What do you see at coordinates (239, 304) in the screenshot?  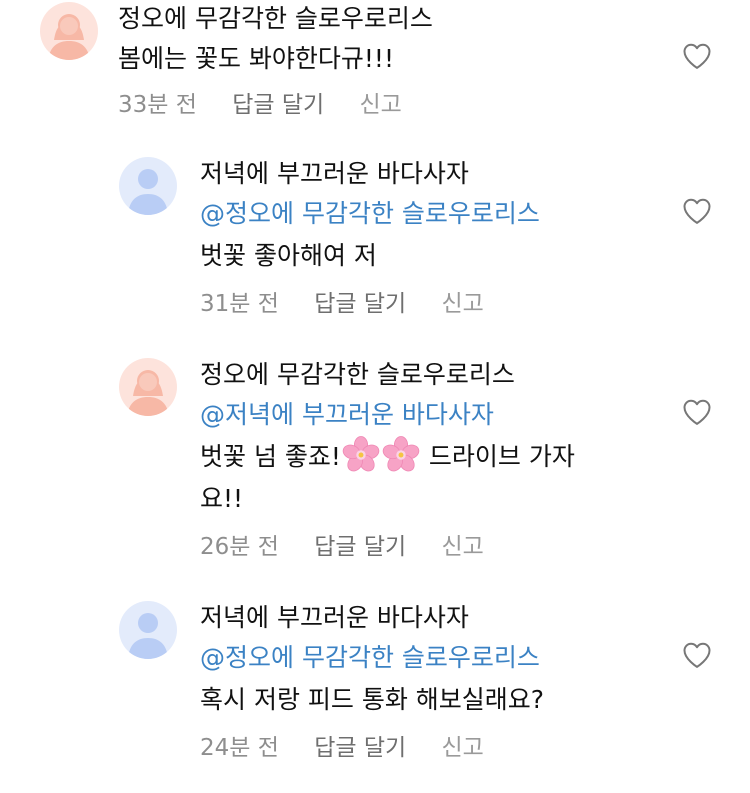 I see `reply-time: 31분 전` at bounding box center [239, 304].